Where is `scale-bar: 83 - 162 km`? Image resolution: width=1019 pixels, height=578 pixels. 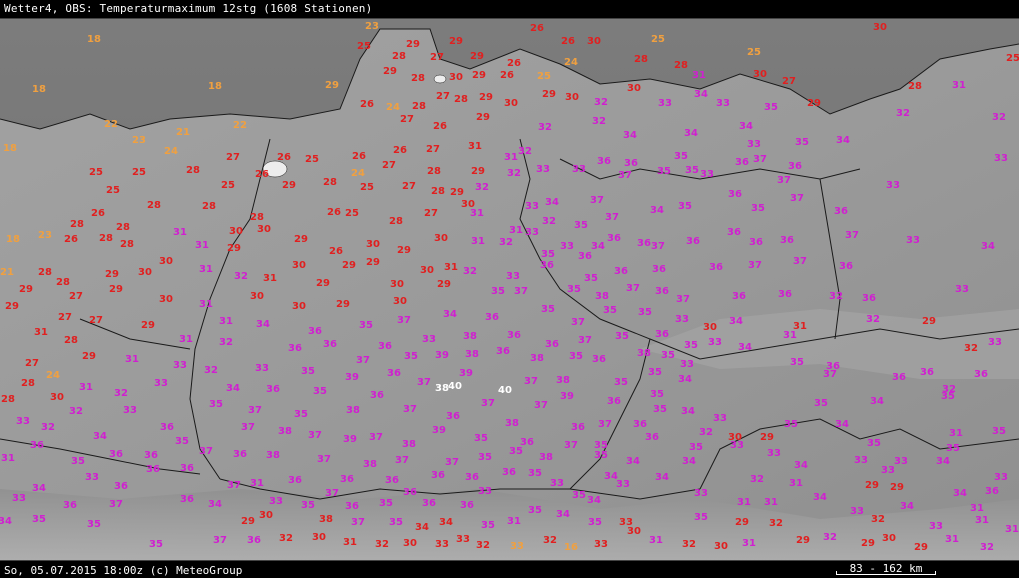 scale-bar: 83 - 162 km is located at coordinates (886, 569).